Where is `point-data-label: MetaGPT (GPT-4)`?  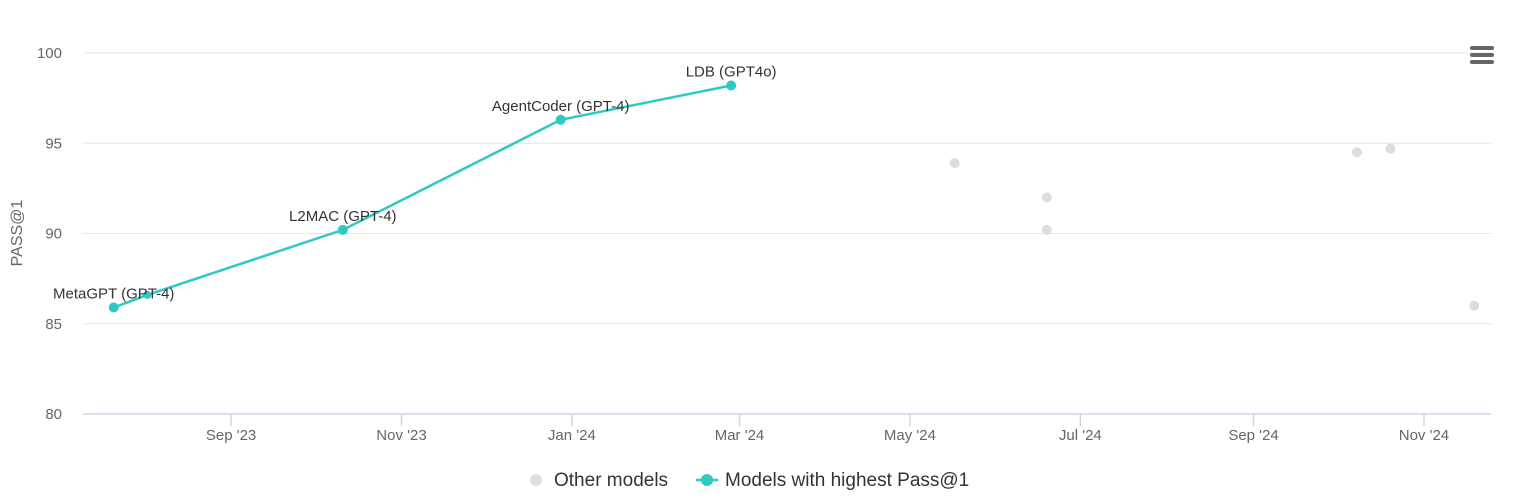 point-data-label: MetaGPT (GPT-4) is located at coordinates (113, 294).